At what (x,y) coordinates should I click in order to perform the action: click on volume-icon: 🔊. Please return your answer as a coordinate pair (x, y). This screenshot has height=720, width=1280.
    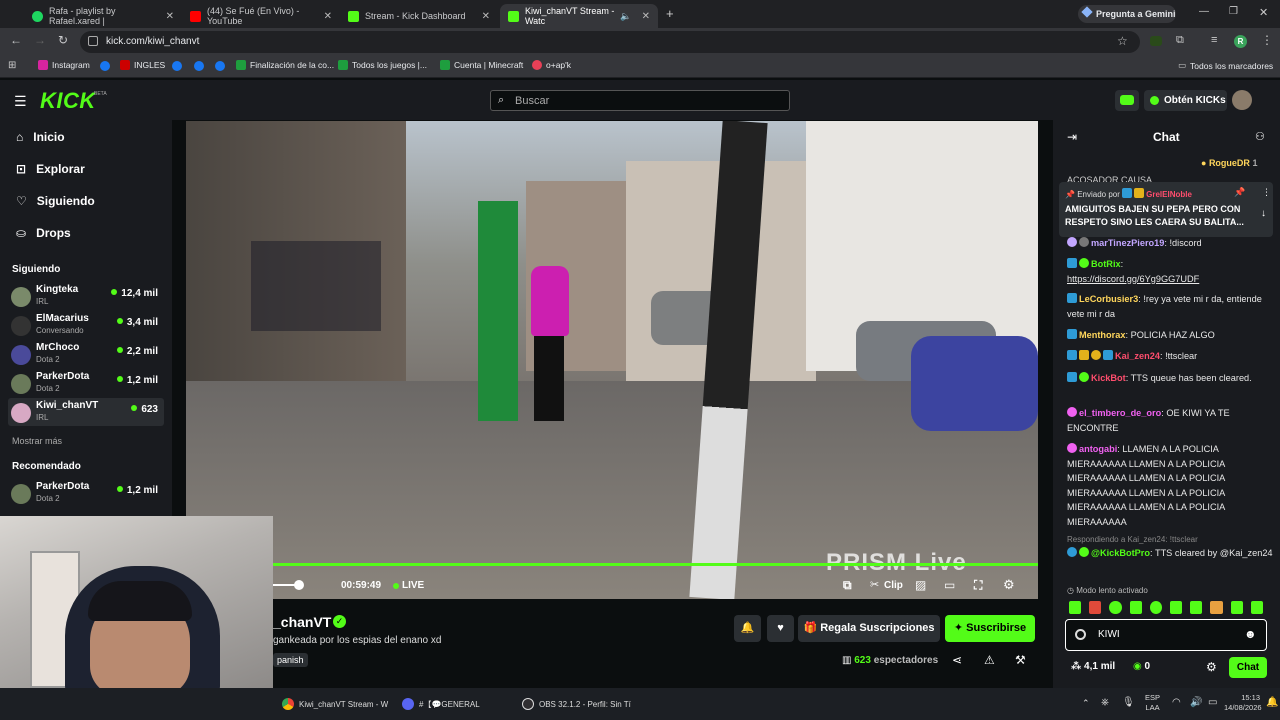
    Looking at the image, I should click on (1196, 702).